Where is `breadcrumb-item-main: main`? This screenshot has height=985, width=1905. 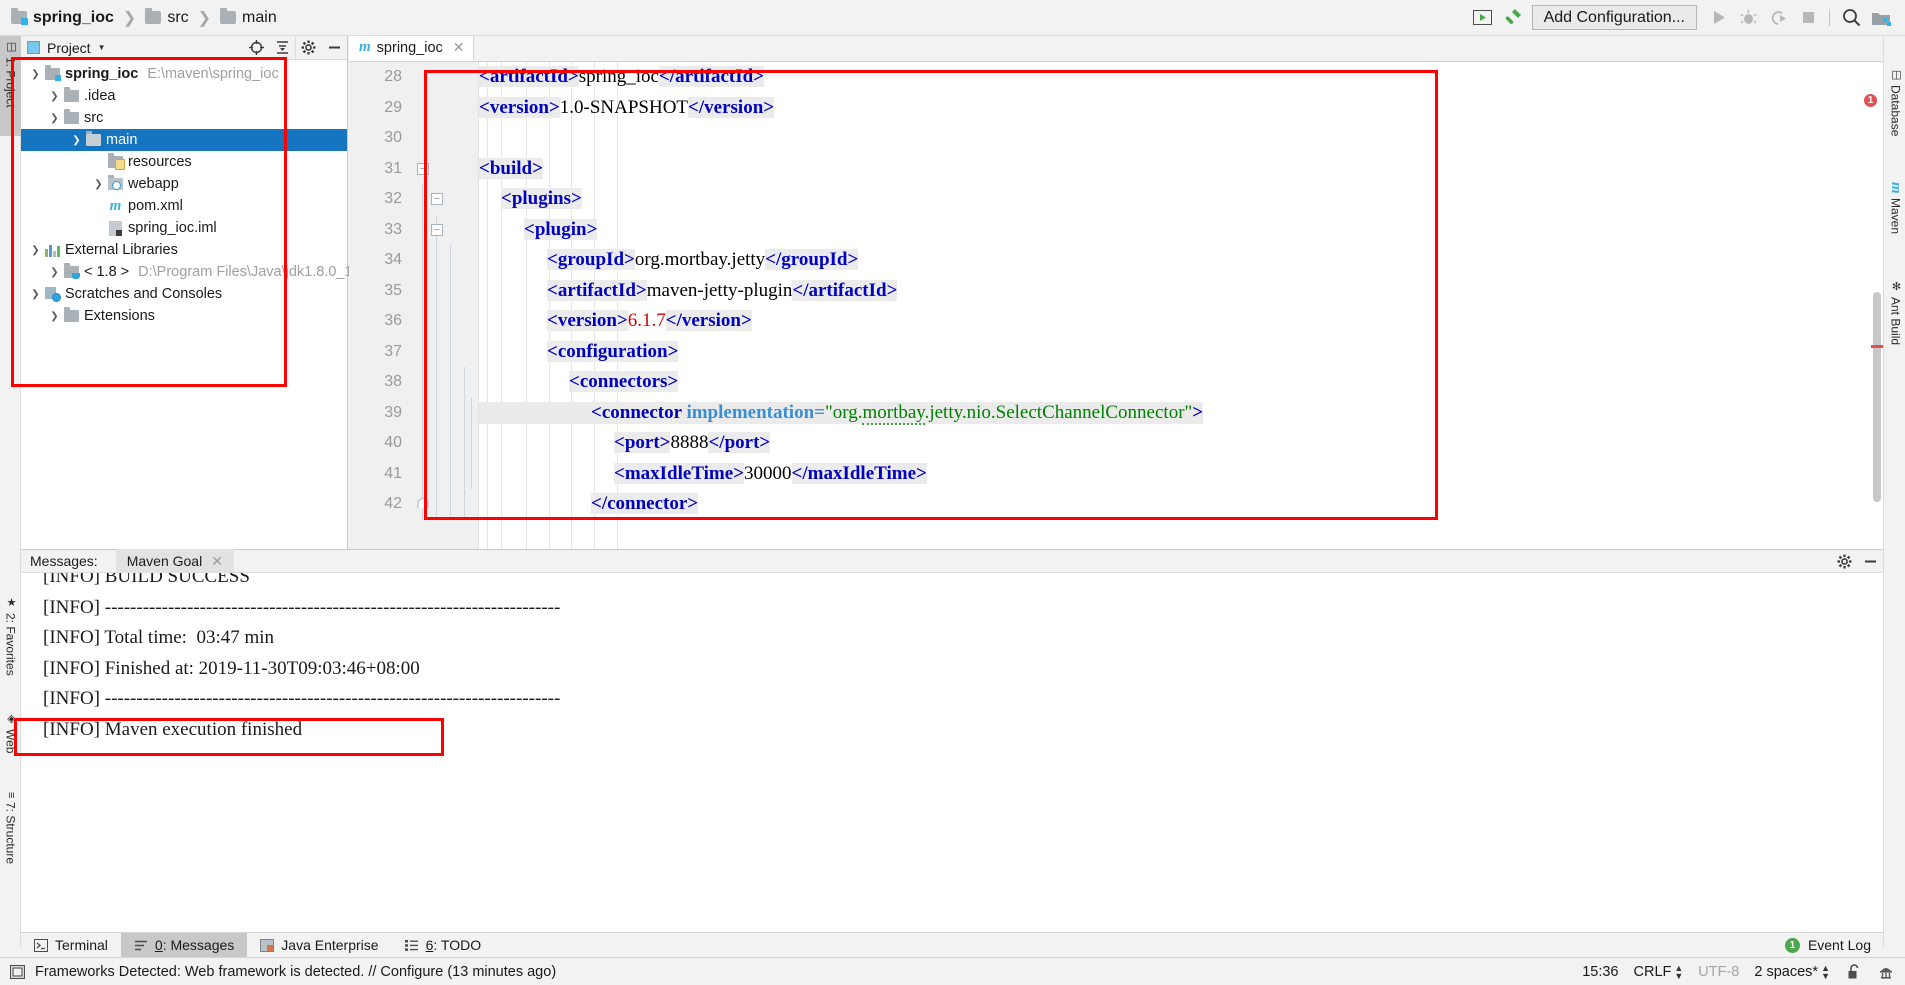 breadcrumb-item-main: main is located at coordinates (248, 17).